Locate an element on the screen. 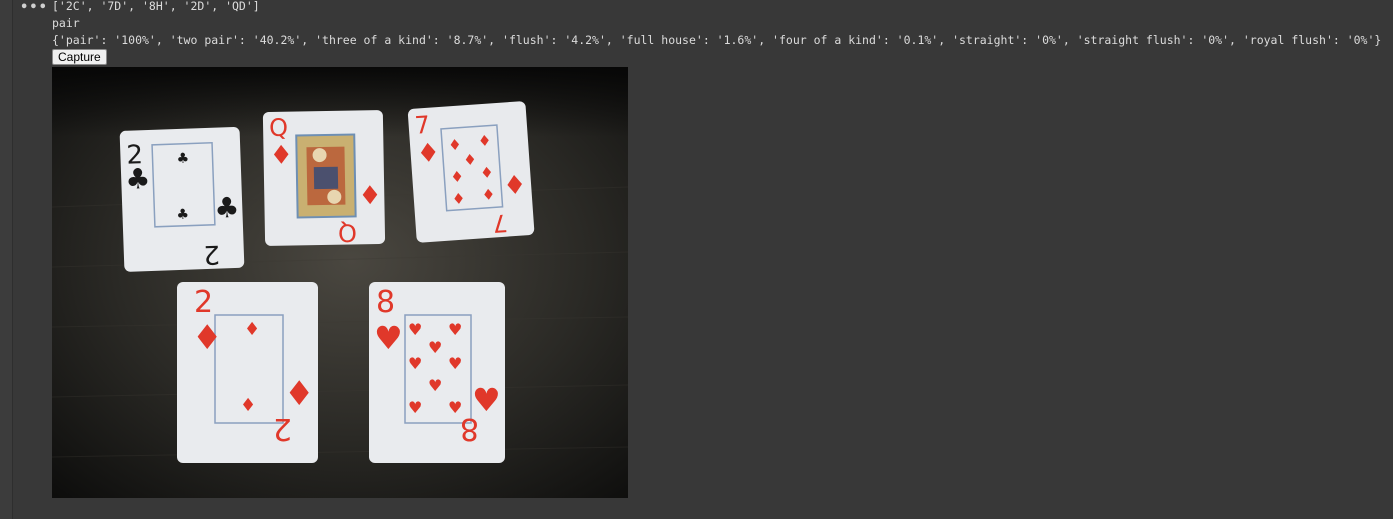 The image size is (1393, 519). output-hand-rank: pair is located at coordinates (66, 23).